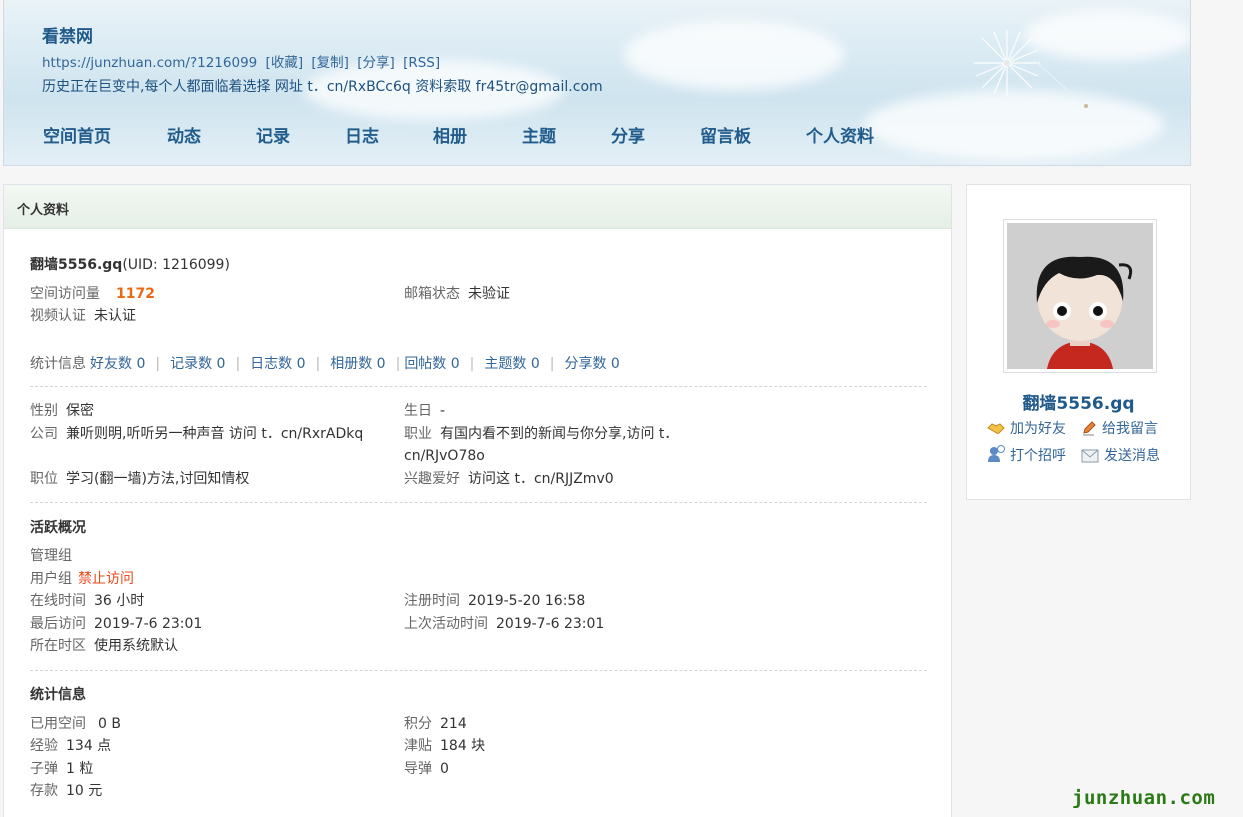  I want to click on user-group: 禁止访问, so click(106, 579).